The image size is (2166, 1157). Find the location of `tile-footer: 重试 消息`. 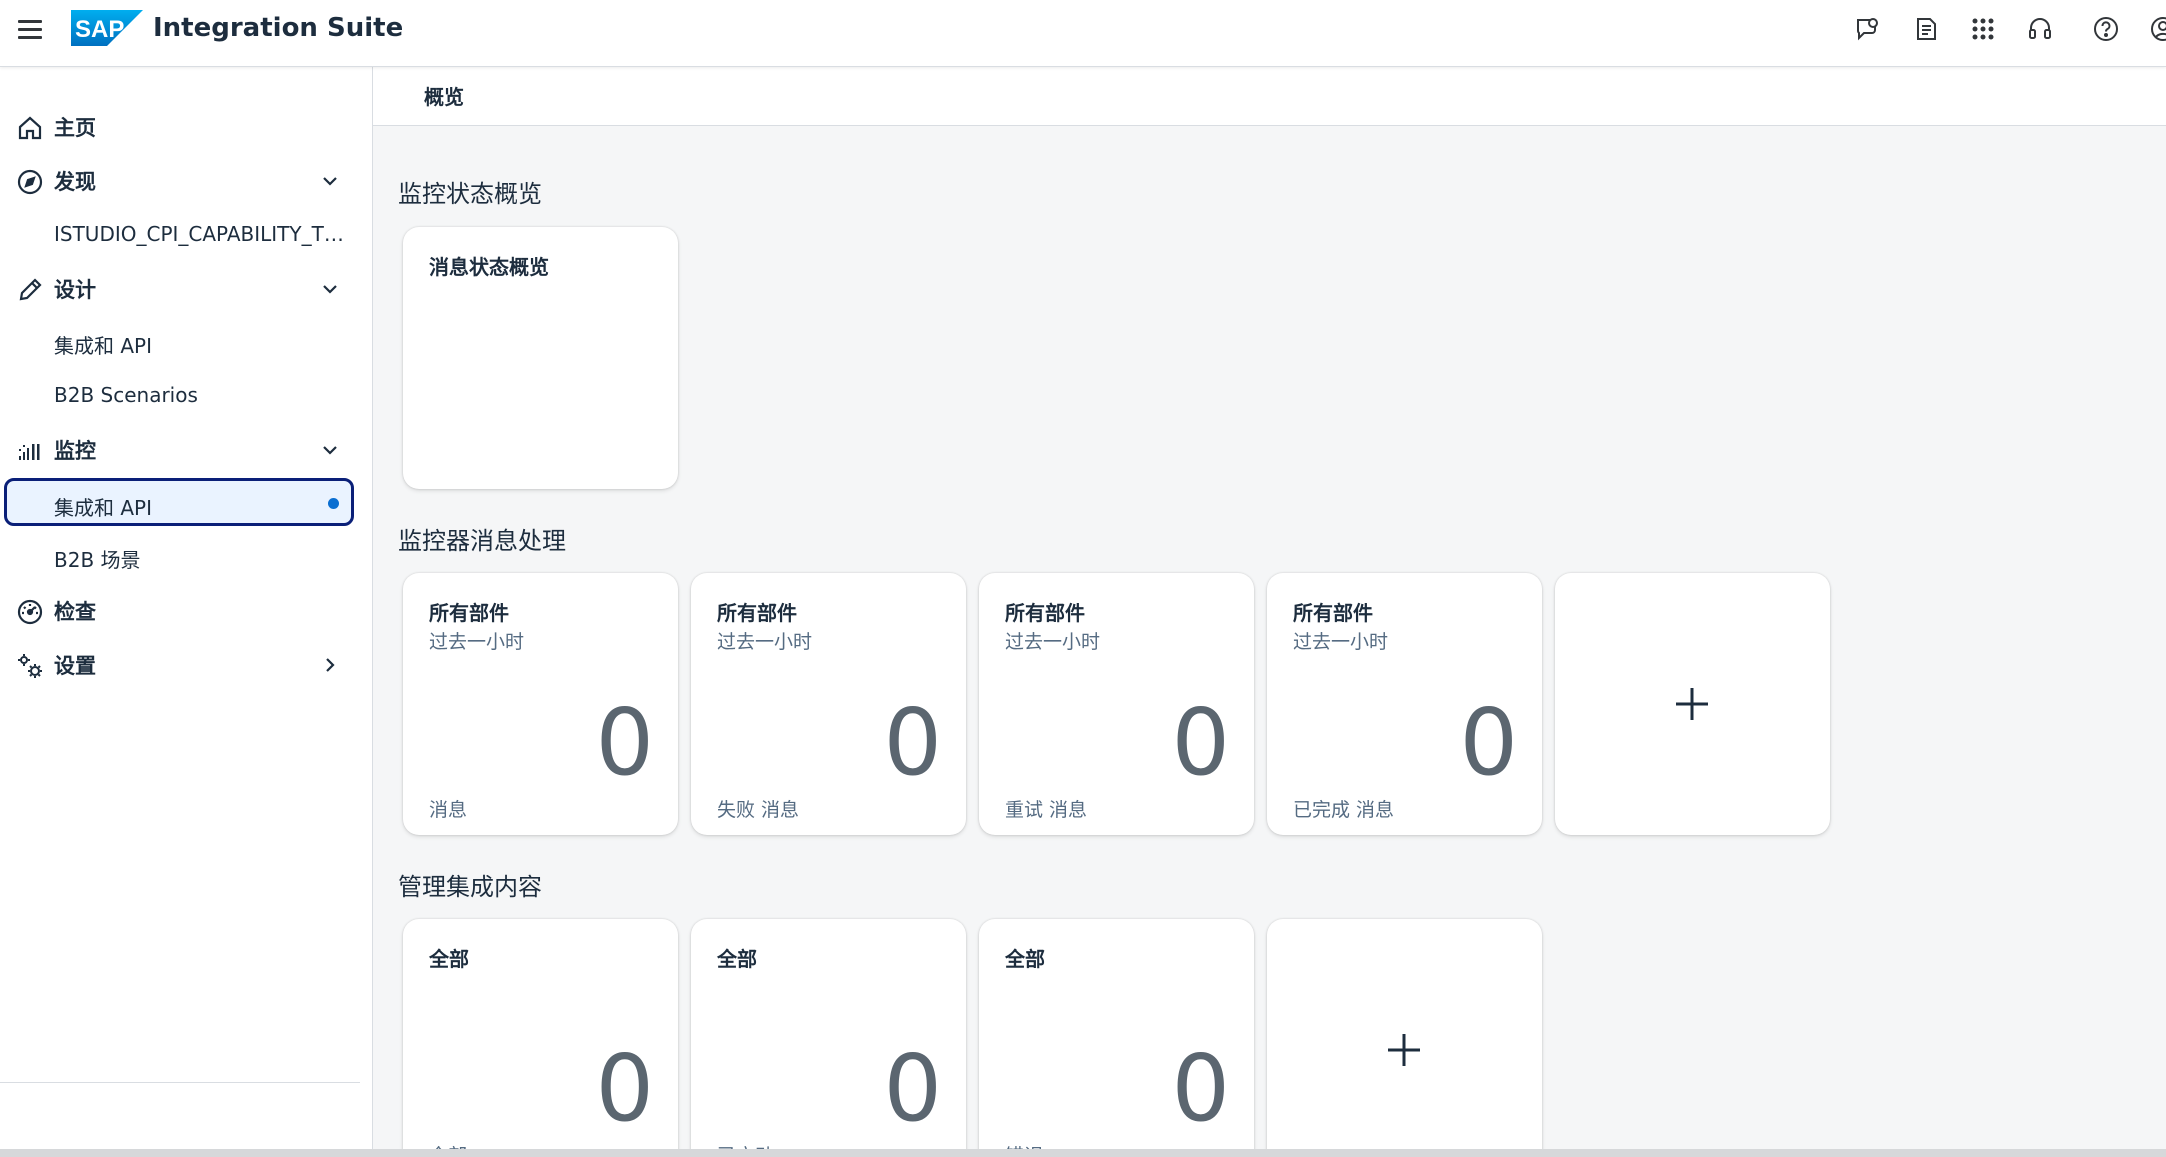

tile-footer: 重试 消息 is located at coordinates (1046, 810).